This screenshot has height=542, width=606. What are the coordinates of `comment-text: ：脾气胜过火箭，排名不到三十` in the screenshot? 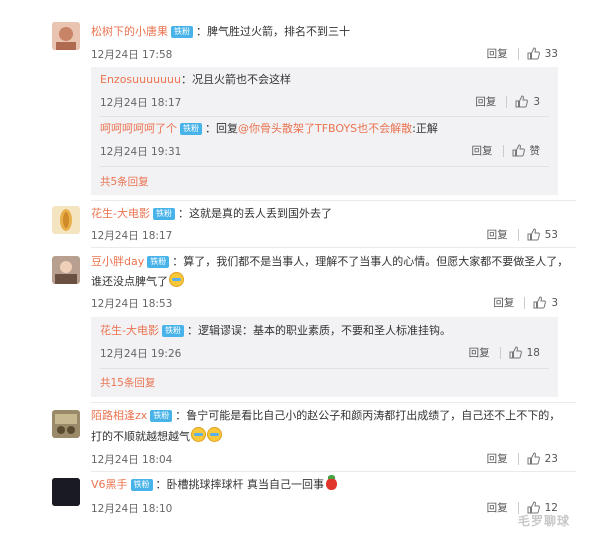 It's located at (273, 31).